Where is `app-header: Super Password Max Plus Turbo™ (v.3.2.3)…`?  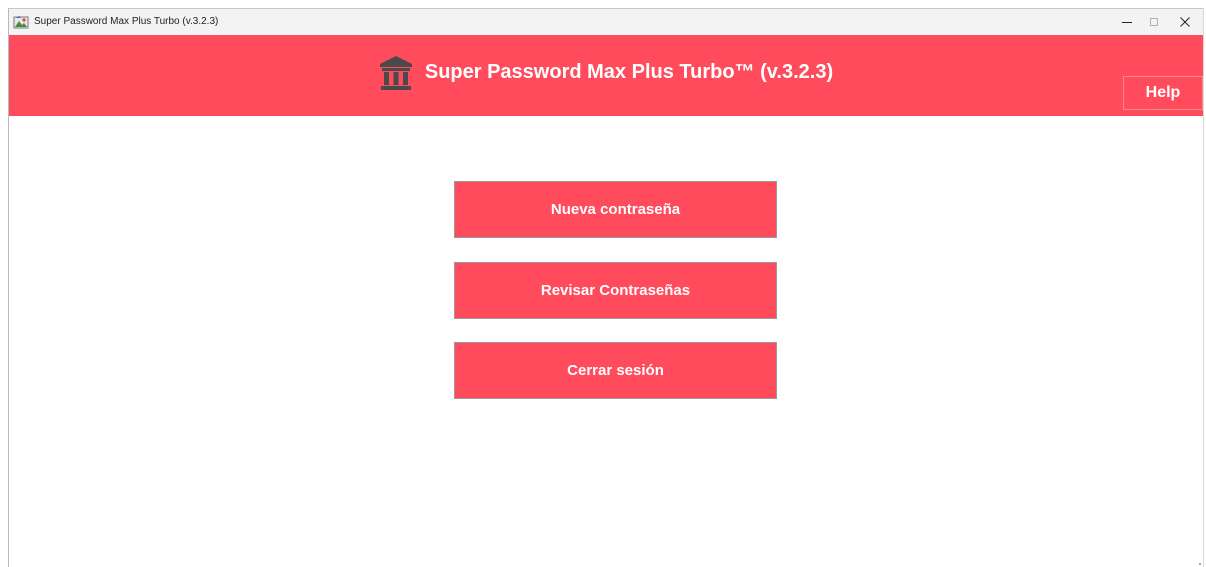
app-header: Super Password Max Plus Turbo™ (v.3.2.3)… is located at coordinates (606, 75).